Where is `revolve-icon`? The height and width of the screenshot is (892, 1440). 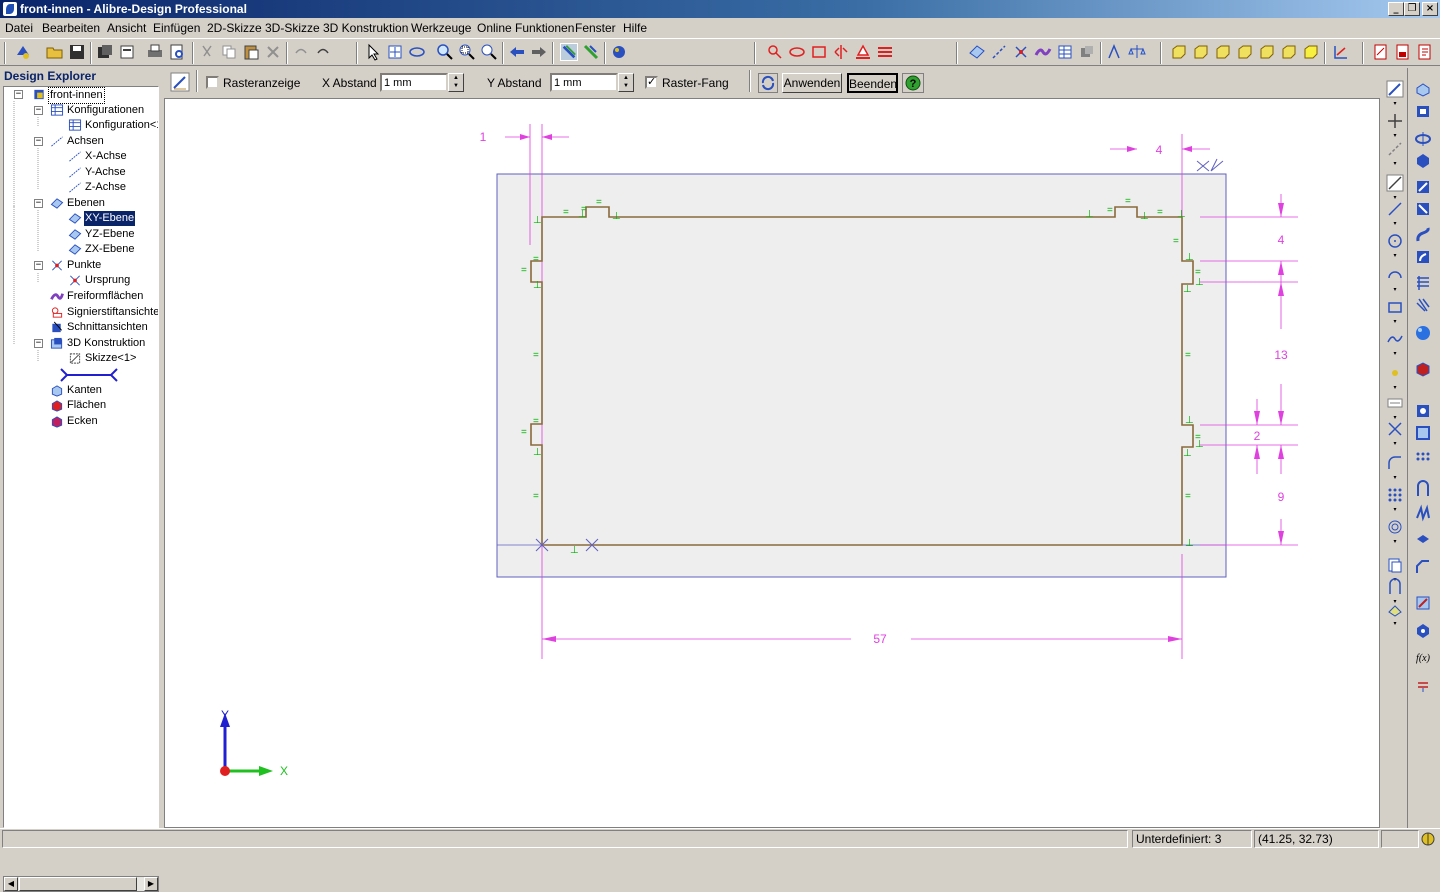
revolve-icon is located at coordinates (1423, 139).